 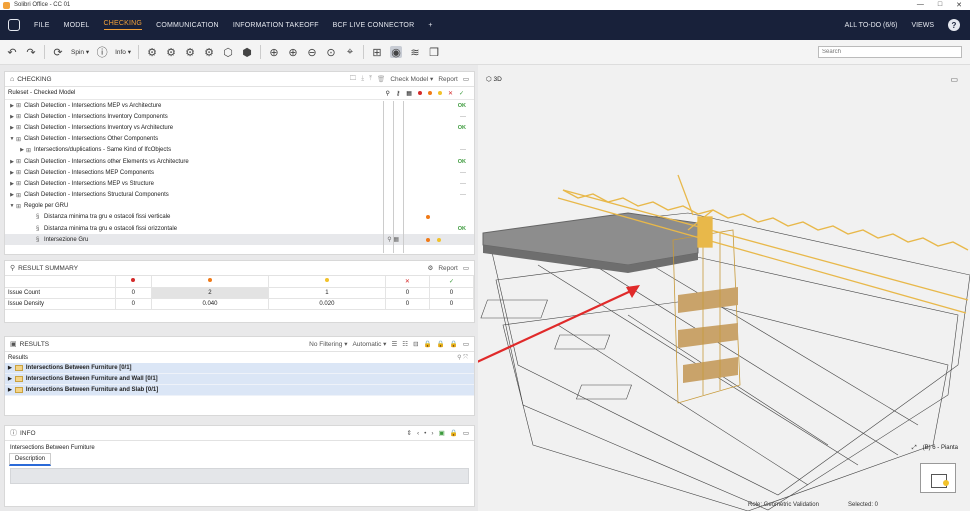 What do you see at coordinates (327, 293) in the screenshot?
I see `issue-count-low: 1` at bounding box center [327, 293].